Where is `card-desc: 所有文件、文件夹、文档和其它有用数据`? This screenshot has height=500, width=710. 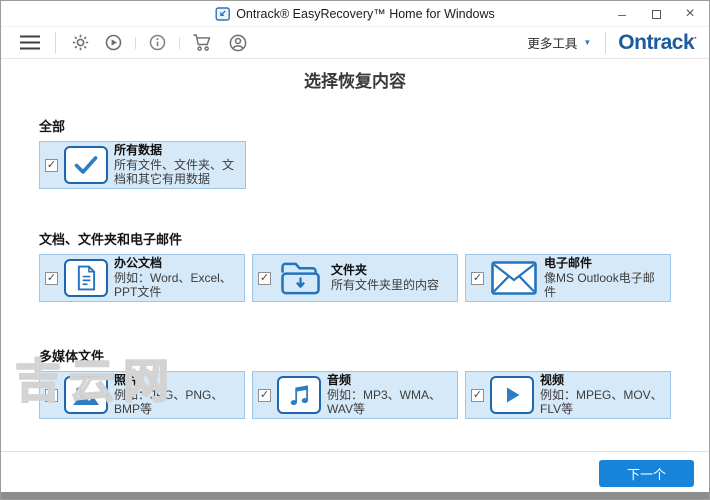
card-desc: 所有文件、文件夹、文档和其它有用数据 is located at coordinates (174, 172).